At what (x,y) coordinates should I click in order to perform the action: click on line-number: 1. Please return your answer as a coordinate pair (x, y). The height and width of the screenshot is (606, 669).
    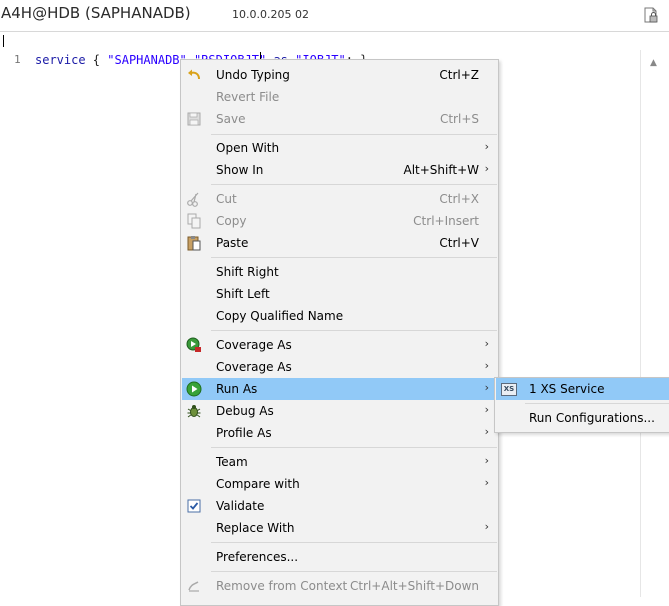
    Looking at the image, I should click on (17, 59).